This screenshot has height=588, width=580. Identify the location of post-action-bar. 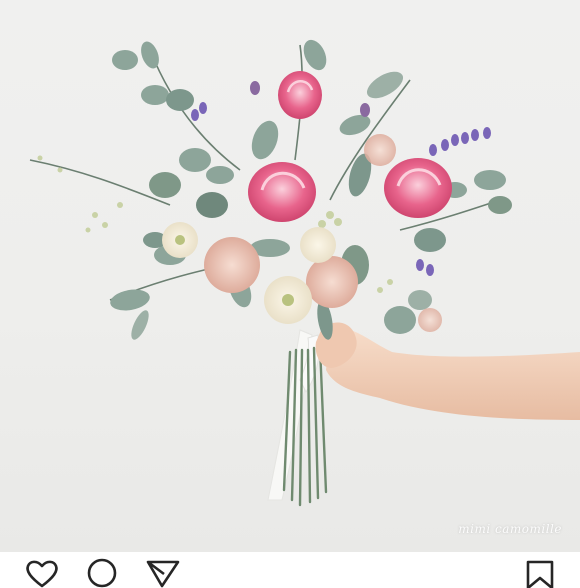
(290, 570).